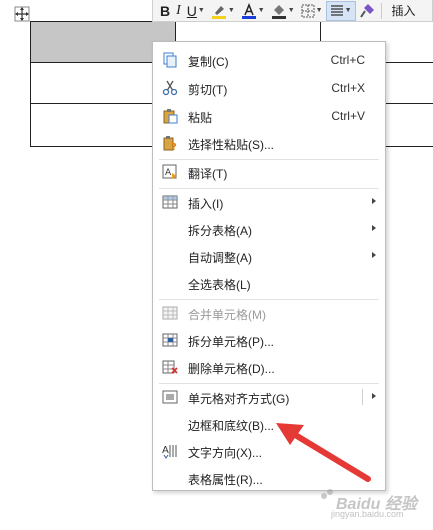 Image resolution: width=433 pixels, height=530 pixels. I want to click on format-painter-button, so click(367, 11).